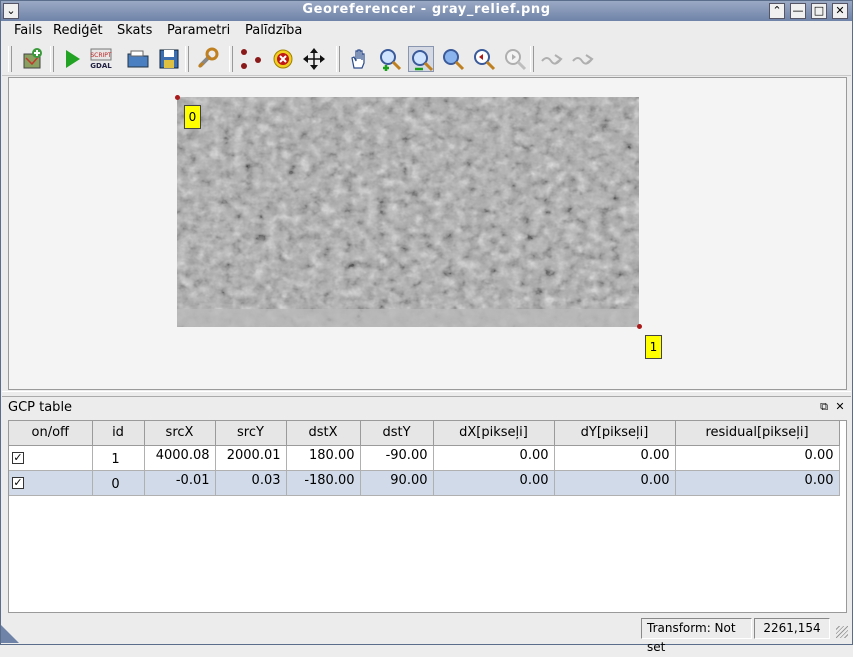 The height and width of the screenshot is (657, 853). I want to click on minimize-button: —, so click(798, 11).